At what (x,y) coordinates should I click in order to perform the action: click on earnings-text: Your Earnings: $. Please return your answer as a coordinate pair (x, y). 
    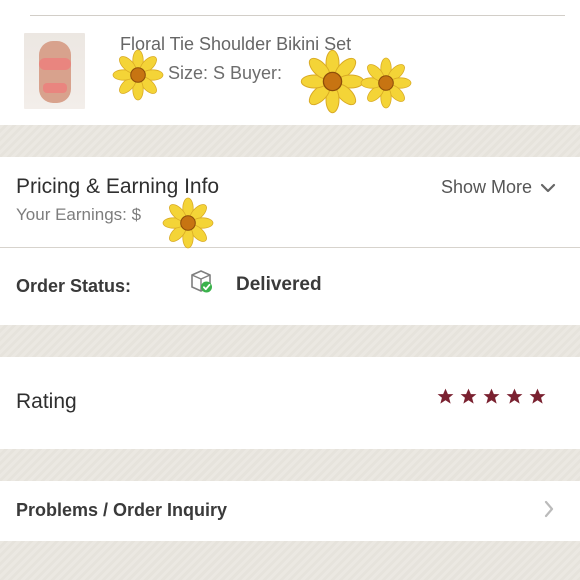
    Looking at the image, I should click on (79, 214).